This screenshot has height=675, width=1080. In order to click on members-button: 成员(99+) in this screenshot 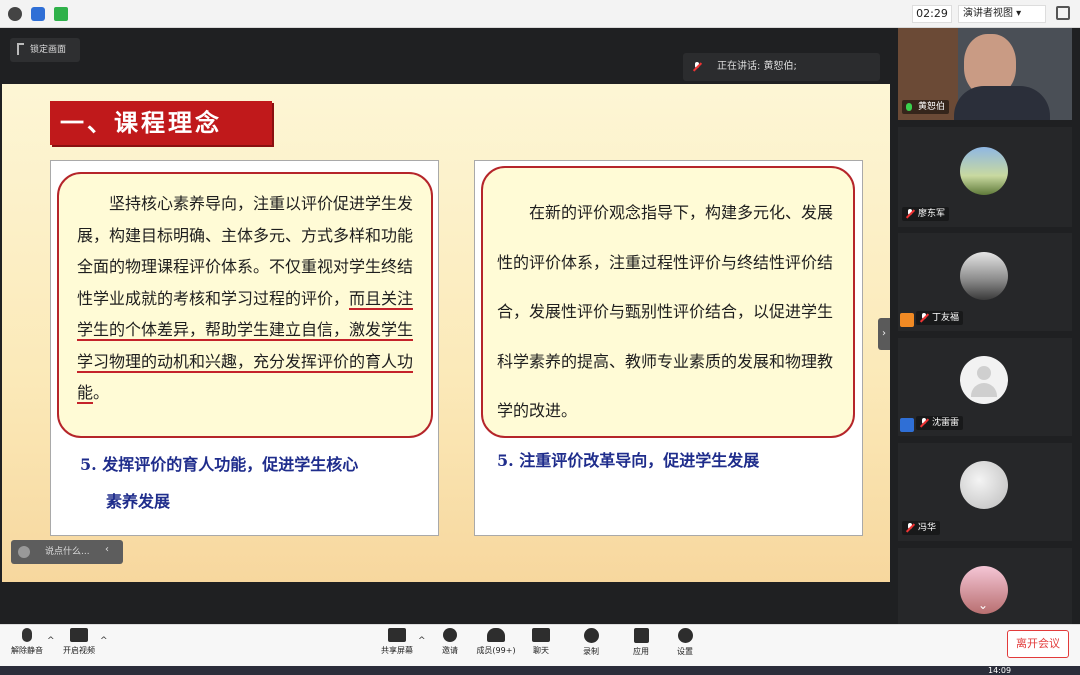, I will do `click(496, 642)`.